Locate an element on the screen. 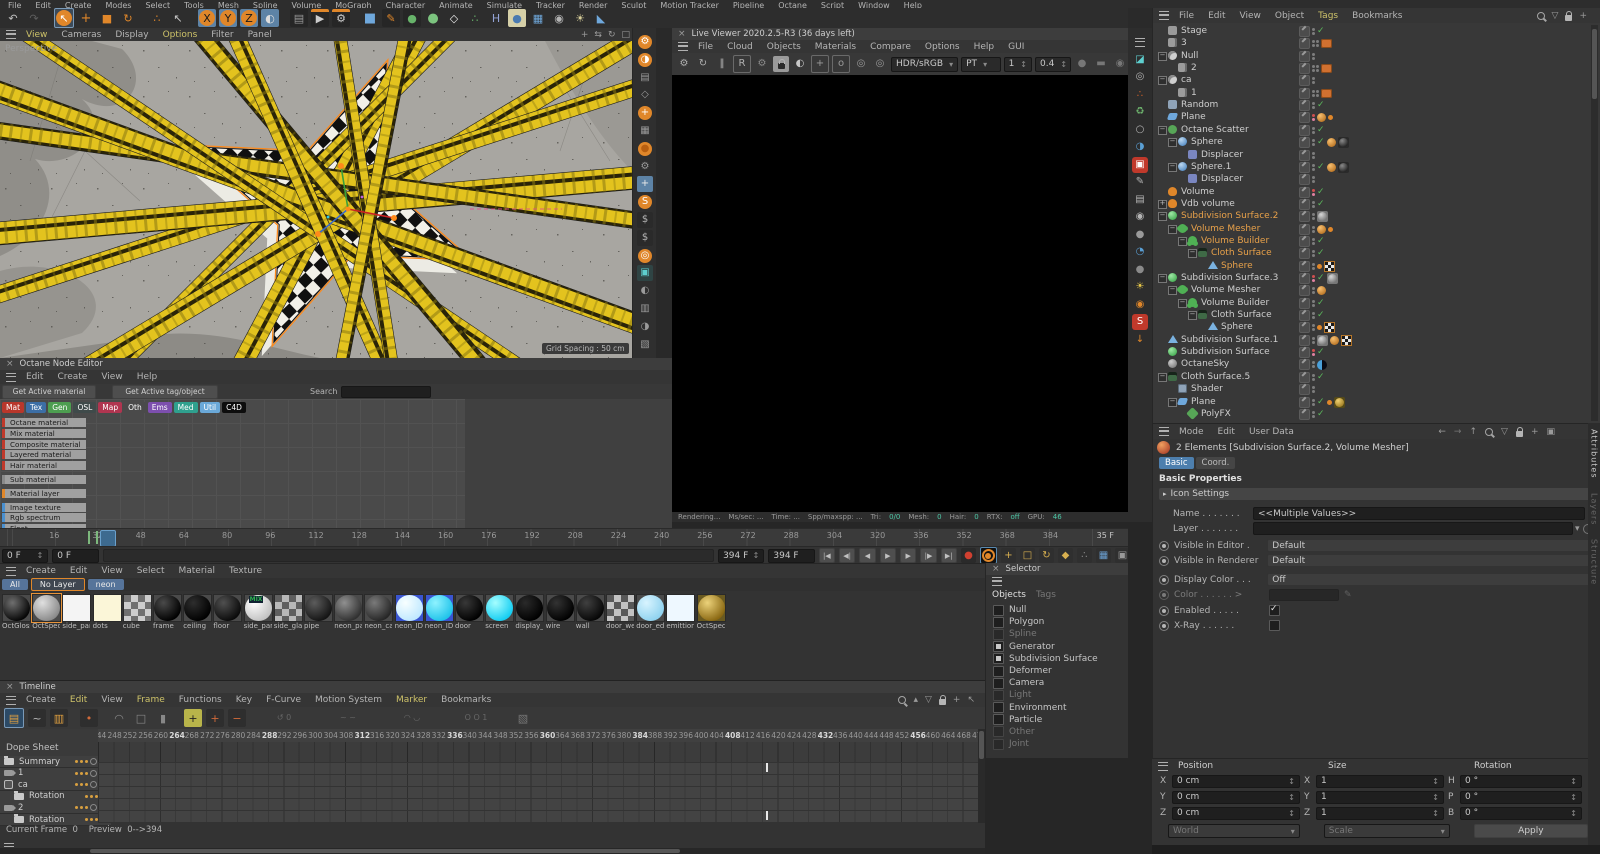  object-manager-menu-tags: Tags is located at coordinates (1328, 16).